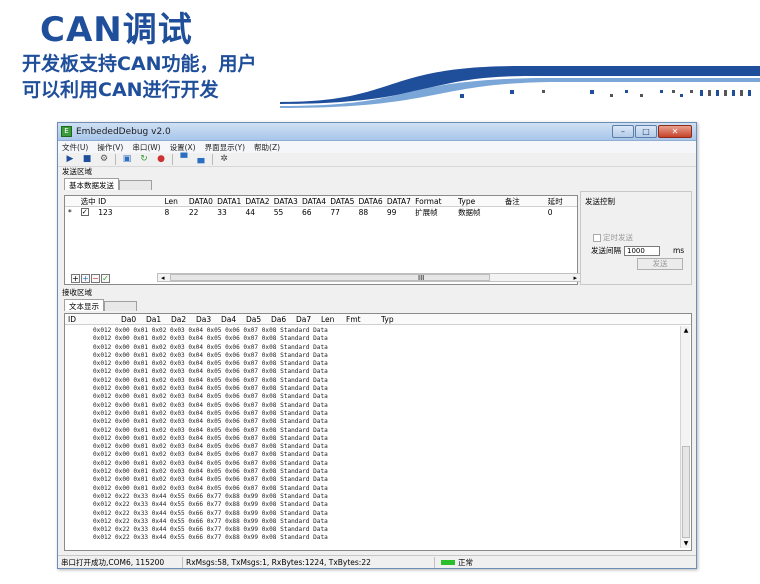 The image size is (760, 584). What do you see at coordinates (675, 131) in the screenshot?
I see `close-button: ✕` at bounding box center [675, 131].